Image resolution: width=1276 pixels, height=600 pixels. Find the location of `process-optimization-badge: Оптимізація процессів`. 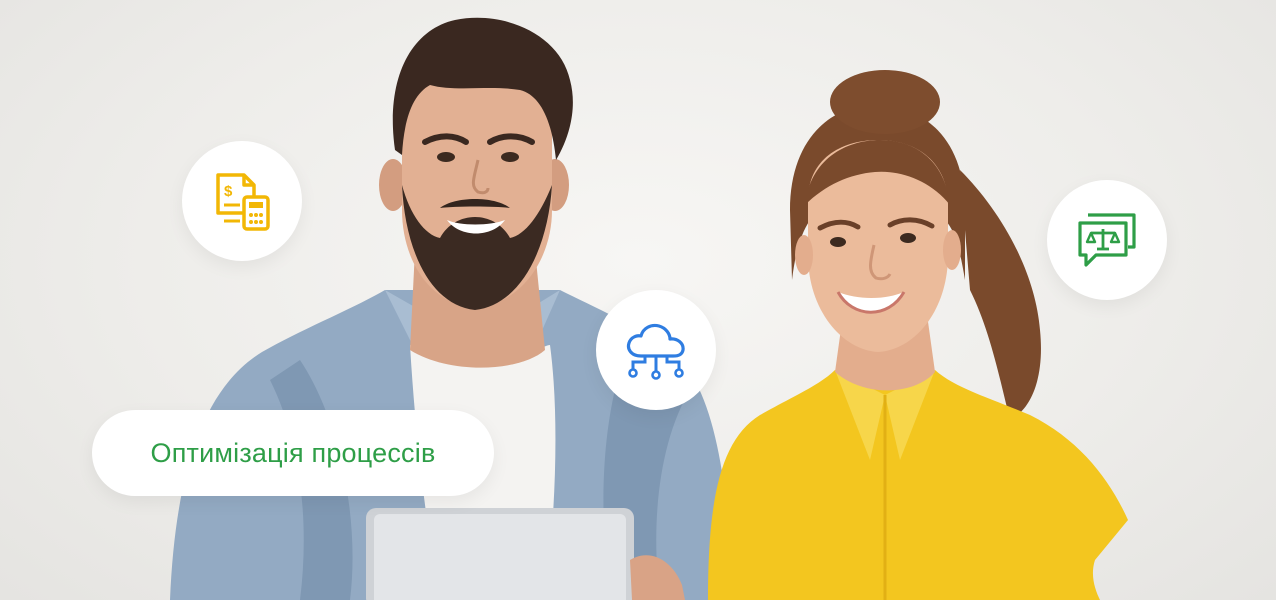

process-optimization-badge: Оптимізація процессів is located at coordinates (293, 453).